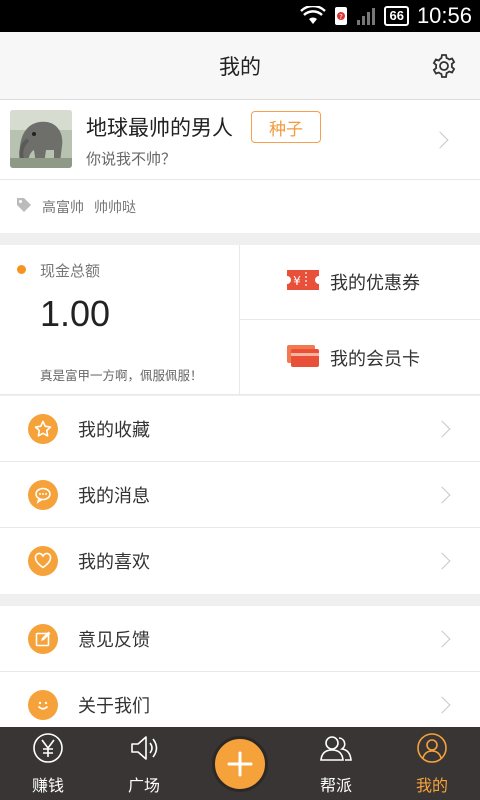 This screenshot has height=800, width=480. What do you see at coordinates (114, 430) in the screenshot?
I see `menu-item-label: 我的收藏` at bounding box center [114, 430].